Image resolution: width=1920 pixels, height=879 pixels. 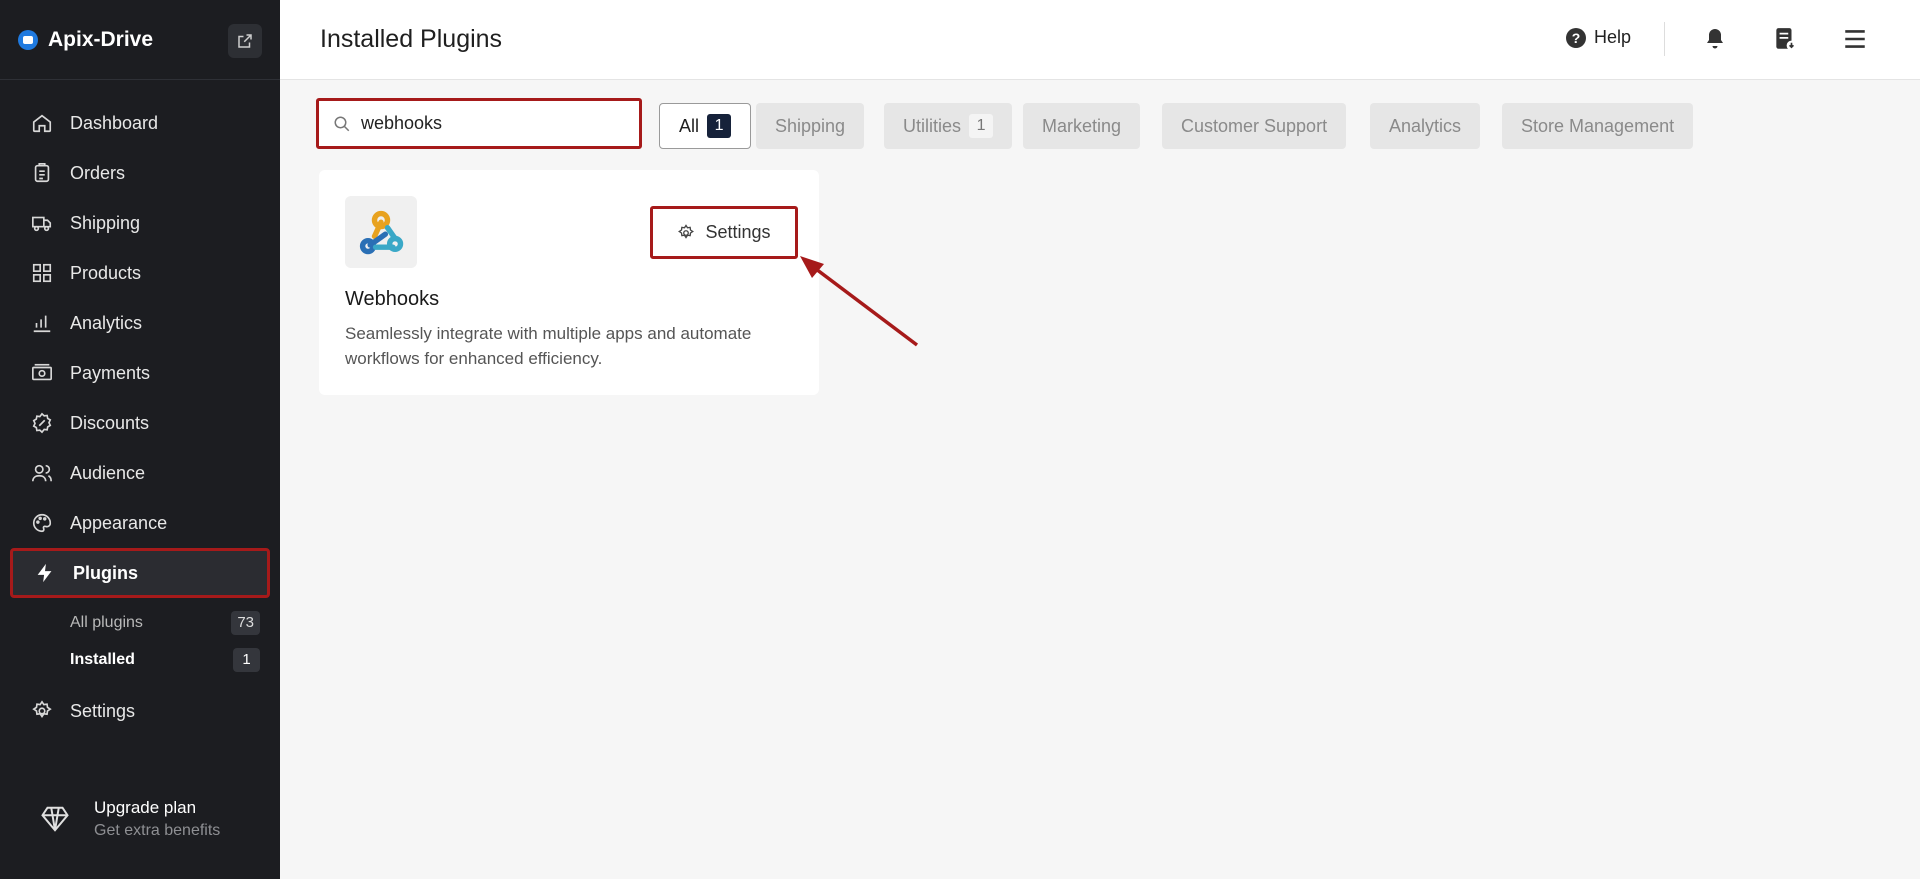 I want to click on upgrade-subtitle: Get extra benefits, so click(x=157, y=830).